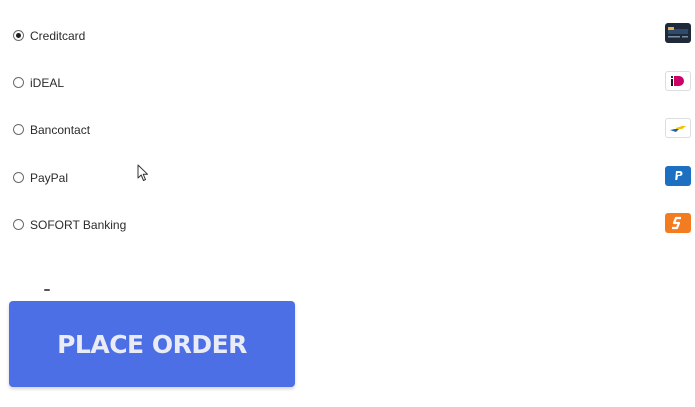 The image size is (695, 407). I want to click on bancontact-radio, so click(18, 129).